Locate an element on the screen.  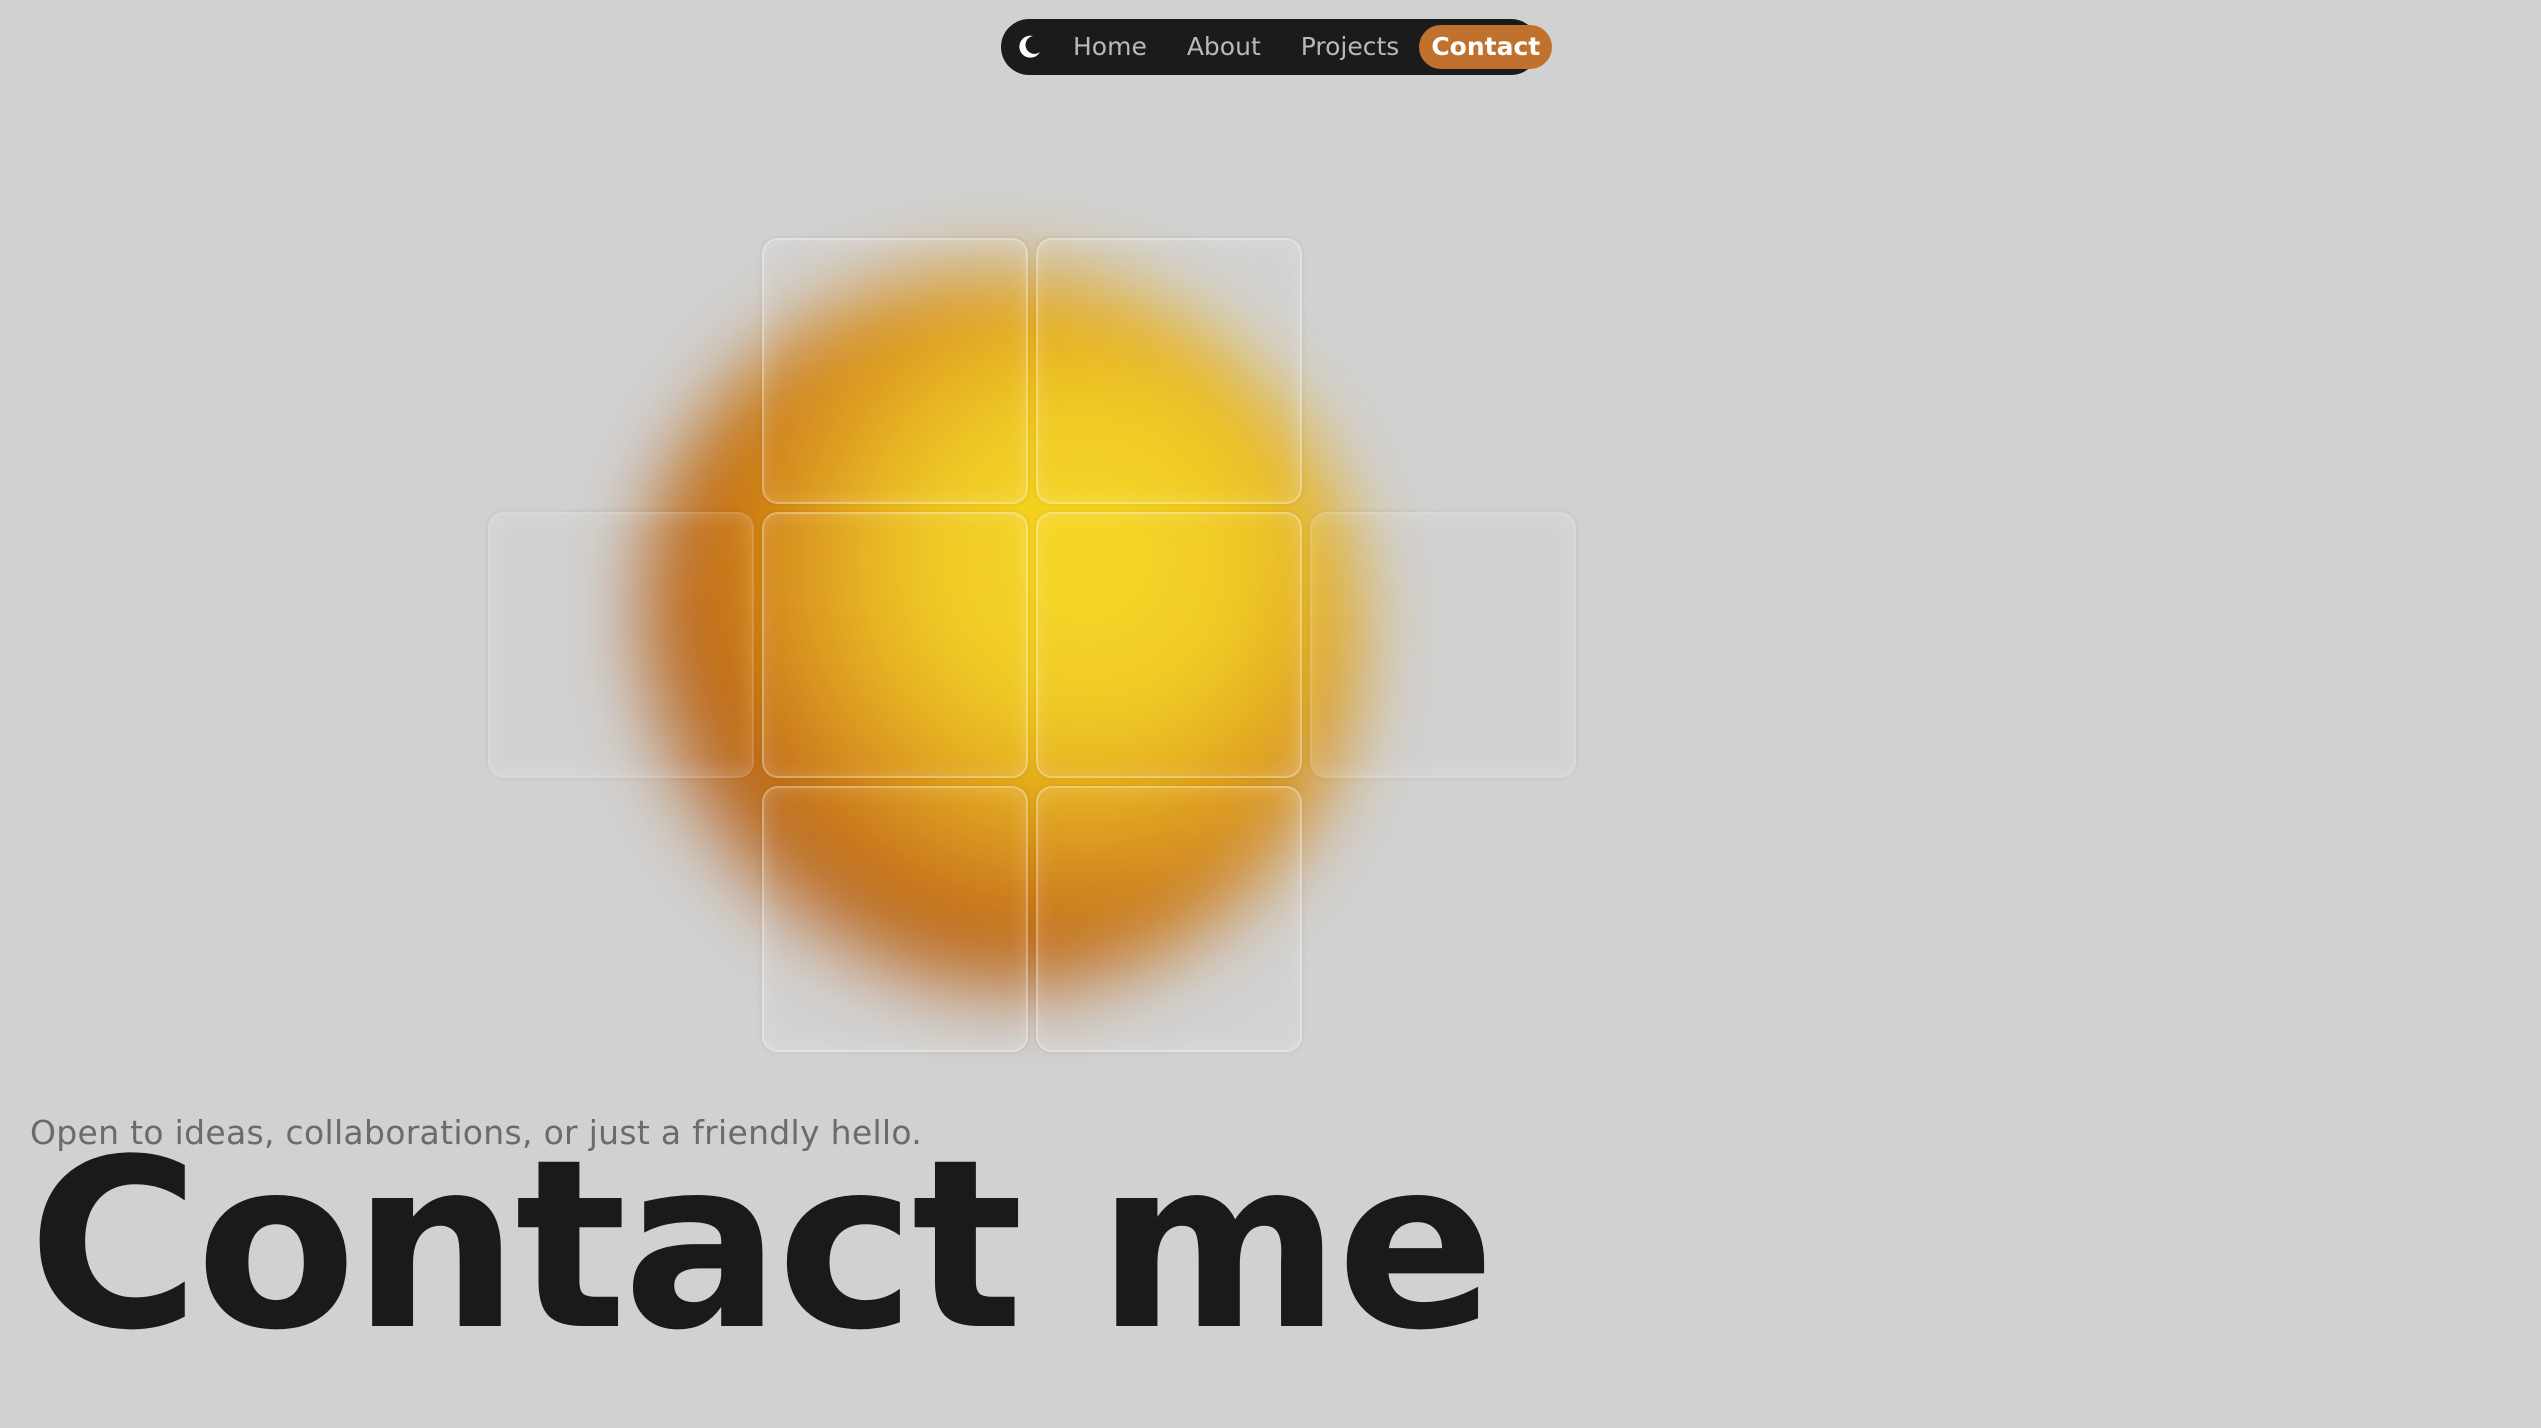
nav-link-home: Home is located at coordinates (1110, 47).